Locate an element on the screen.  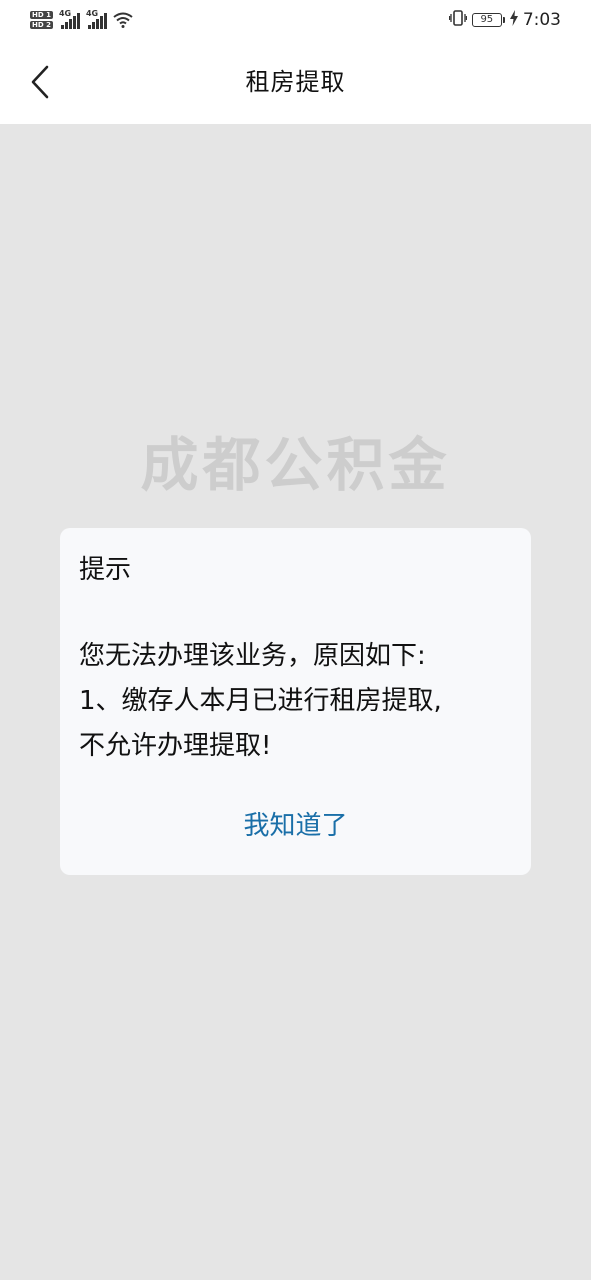
wifi-icon is located at coordinates (123, 20).